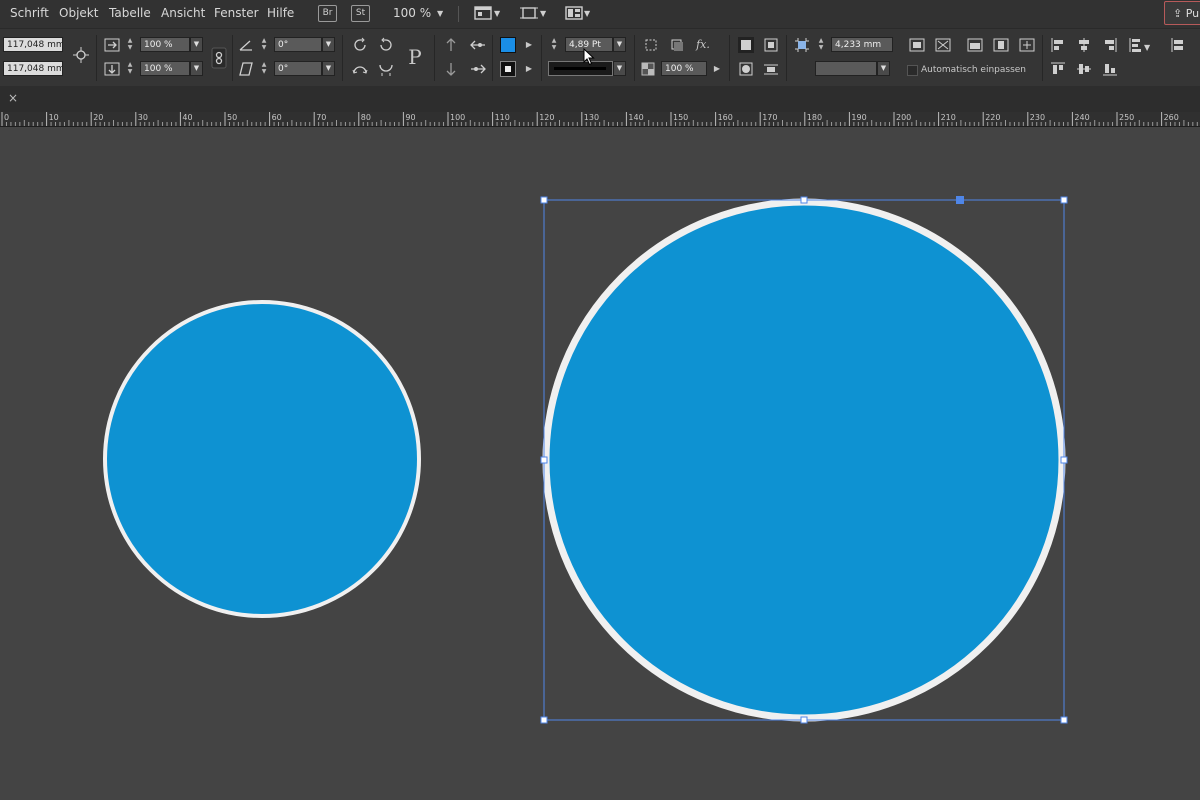 The width and height of the screenshot is (1200, 800). Describe the element at coordinates (33, 68) in the screenshot. I see `height-field: 117,048 mm` at that location.